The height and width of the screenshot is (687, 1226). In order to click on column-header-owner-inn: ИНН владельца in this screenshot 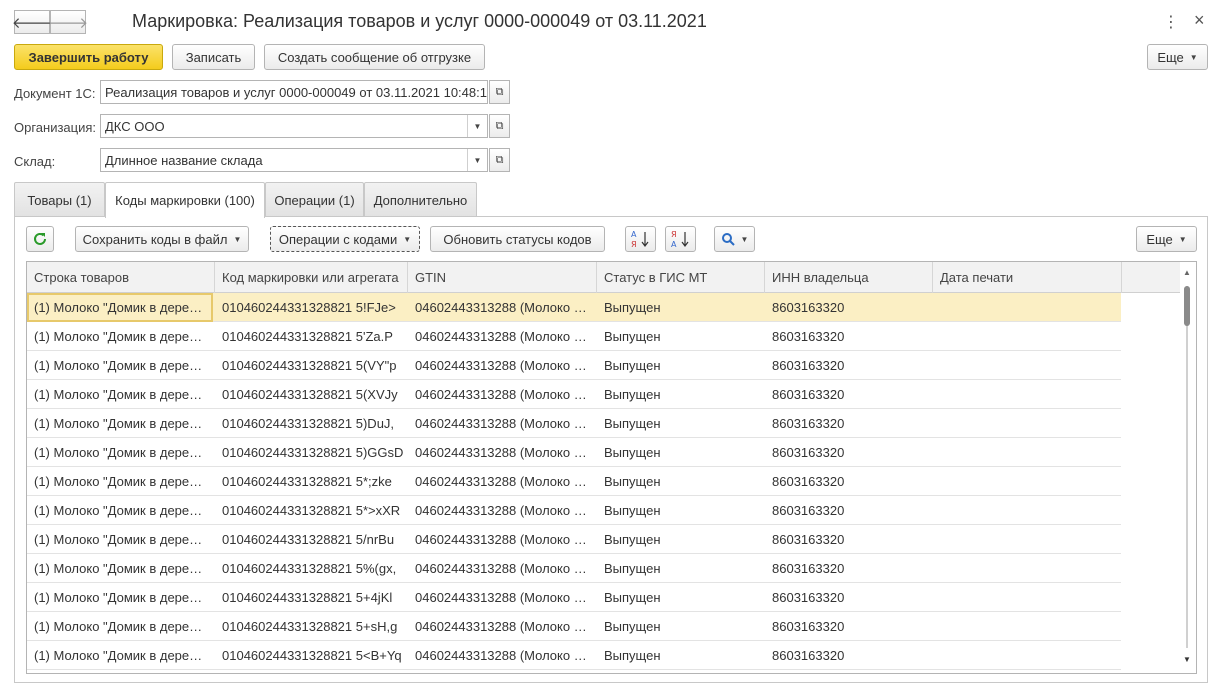, I will do `click(849, 277)`.